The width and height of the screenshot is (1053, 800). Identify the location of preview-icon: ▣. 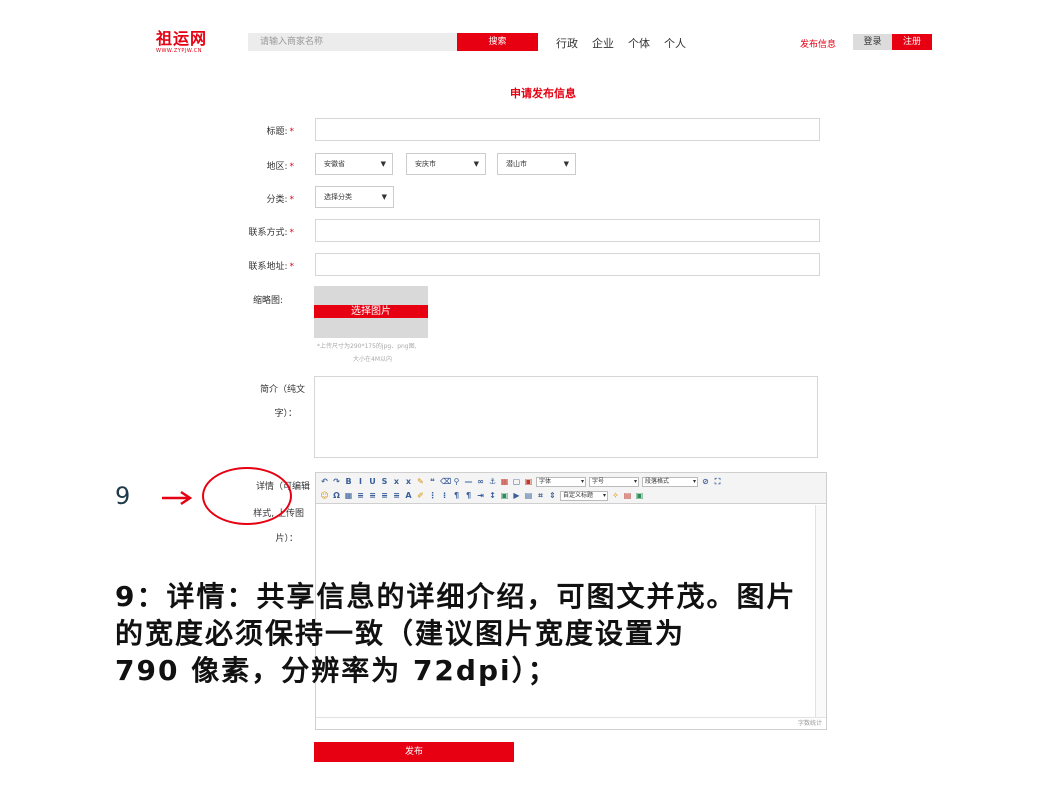
(639, 495).